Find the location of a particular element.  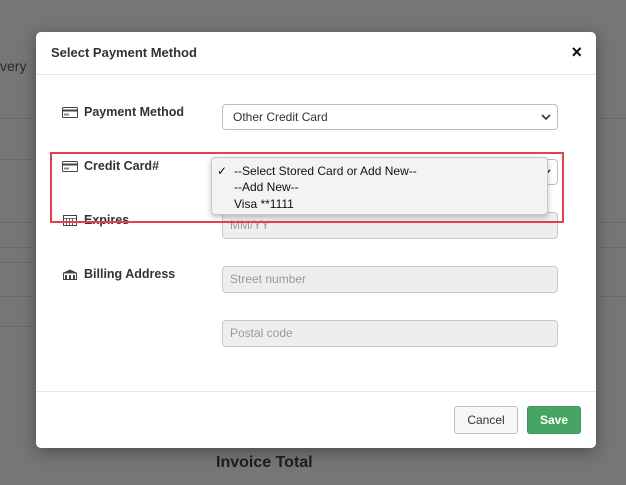

credit-card-icon is located at coordinates (70, 112).